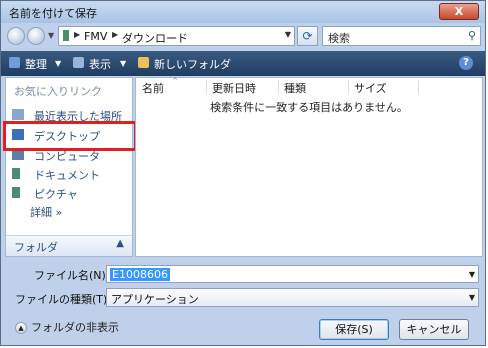  Describe the element at coordinates (472, 35) in the screenshot. I see `search-icon: ⚲` at that location.